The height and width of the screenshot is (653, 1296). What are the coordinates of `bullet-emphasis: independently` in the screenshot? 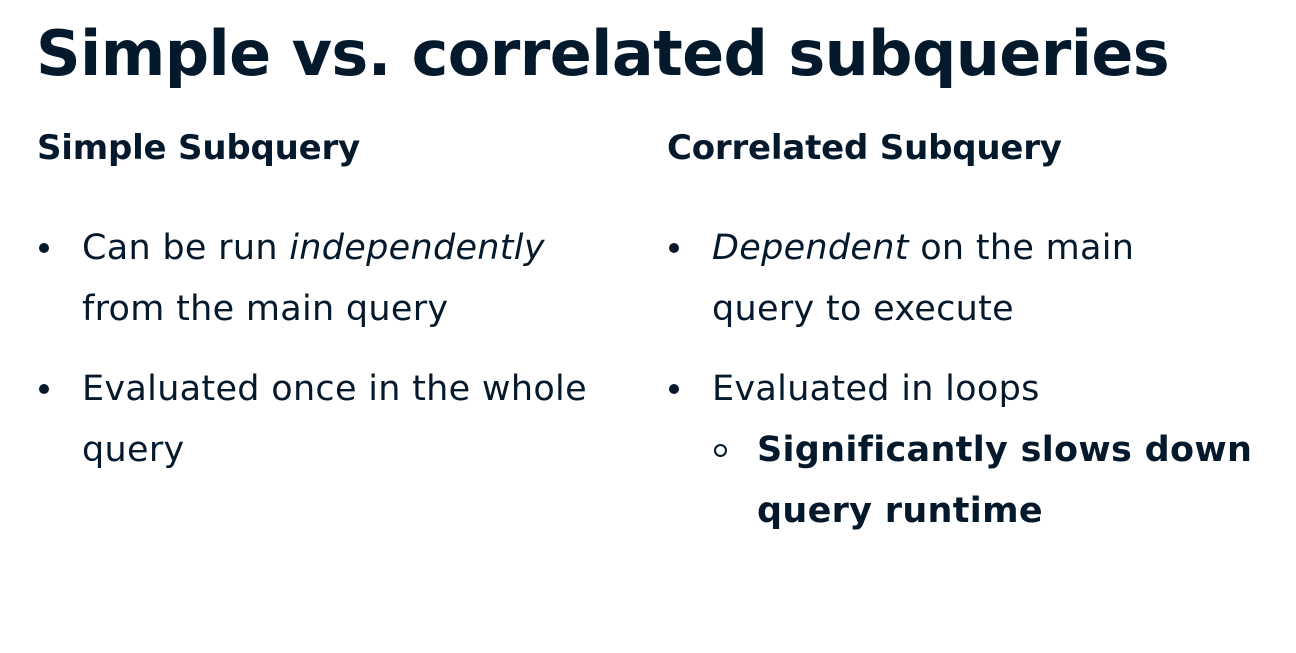 It's located at (417, 248).